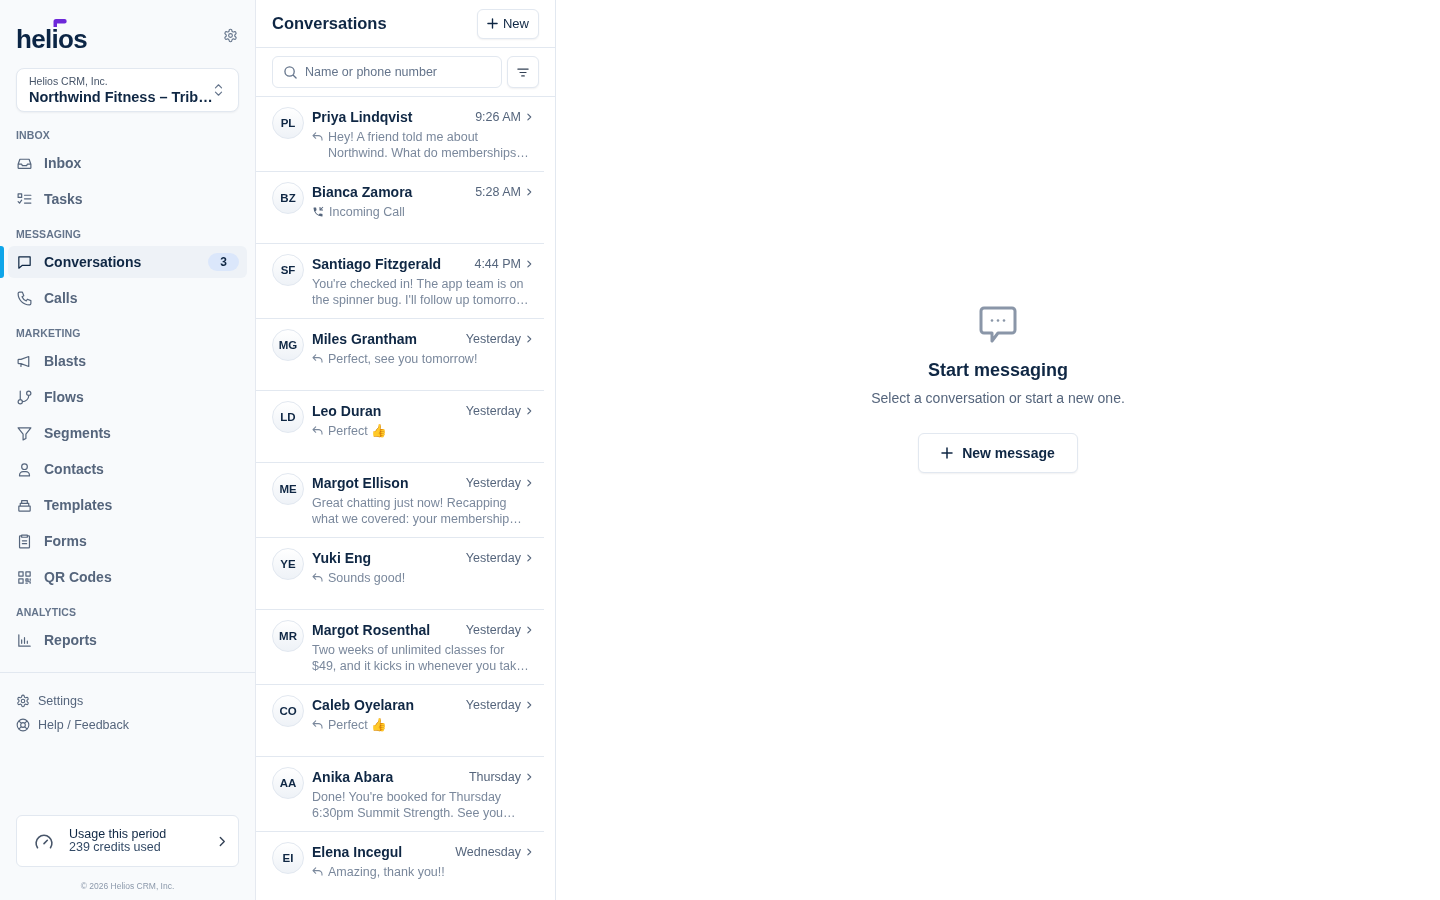 The image size is (1440, 900). Describe the element at coordinates (24, 397) in the screenshot. I see `branch-icon` at that location.